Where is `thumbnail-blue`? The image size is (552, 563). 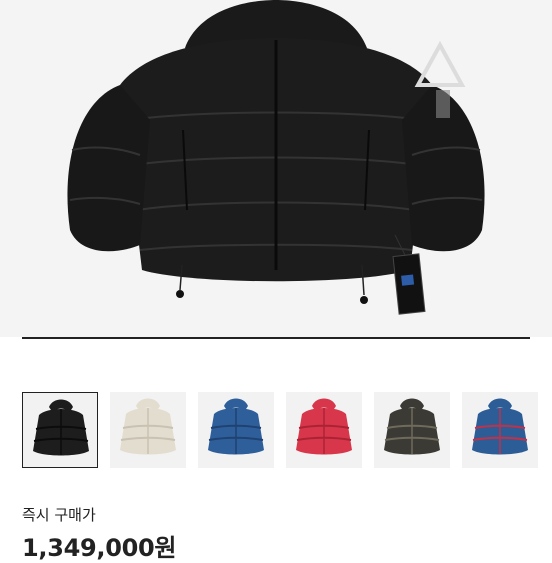 thumbnail-blue is located at coordinates (236, 430).